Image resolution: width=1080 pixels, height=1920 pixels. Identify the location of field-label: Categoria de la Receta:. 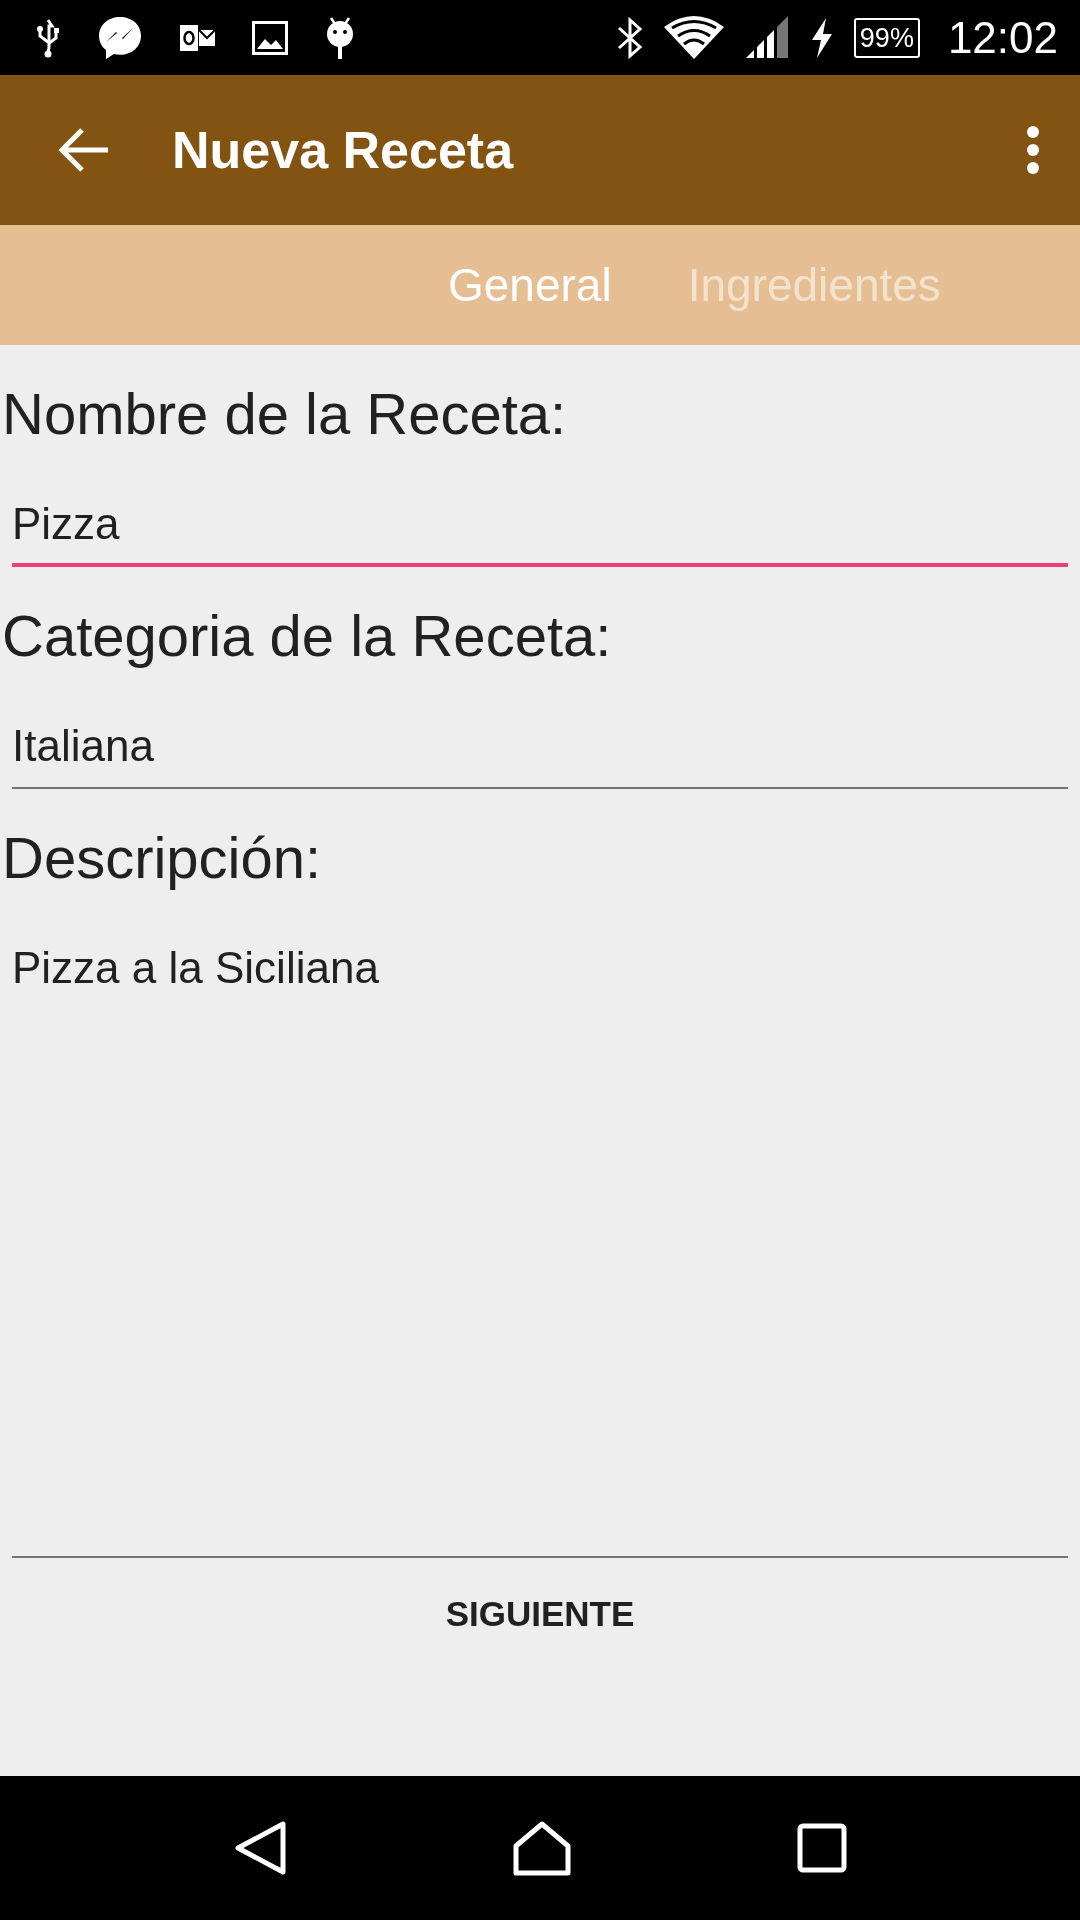
(307, 636).